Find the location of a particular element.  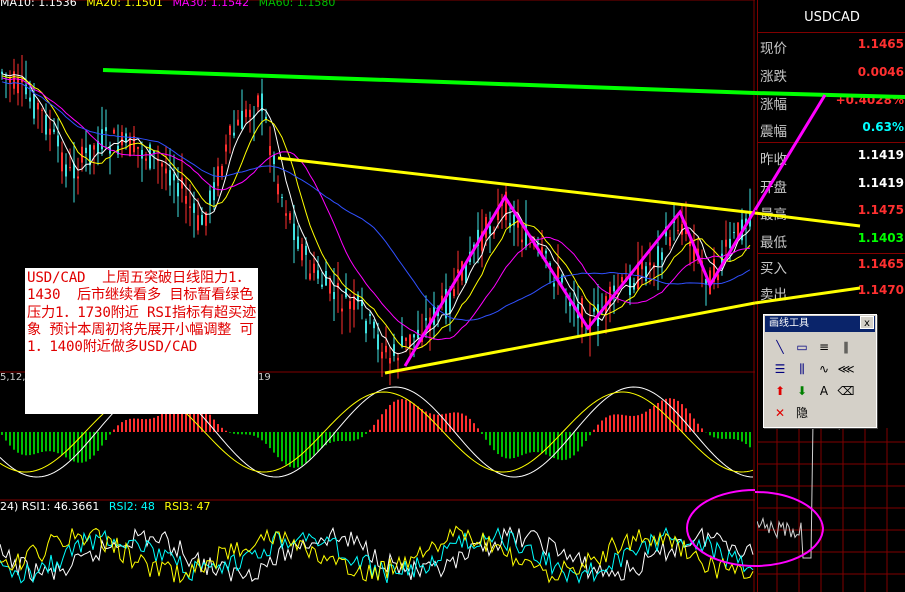

quote-label: 昨收 is located at coordinates (773, 160).